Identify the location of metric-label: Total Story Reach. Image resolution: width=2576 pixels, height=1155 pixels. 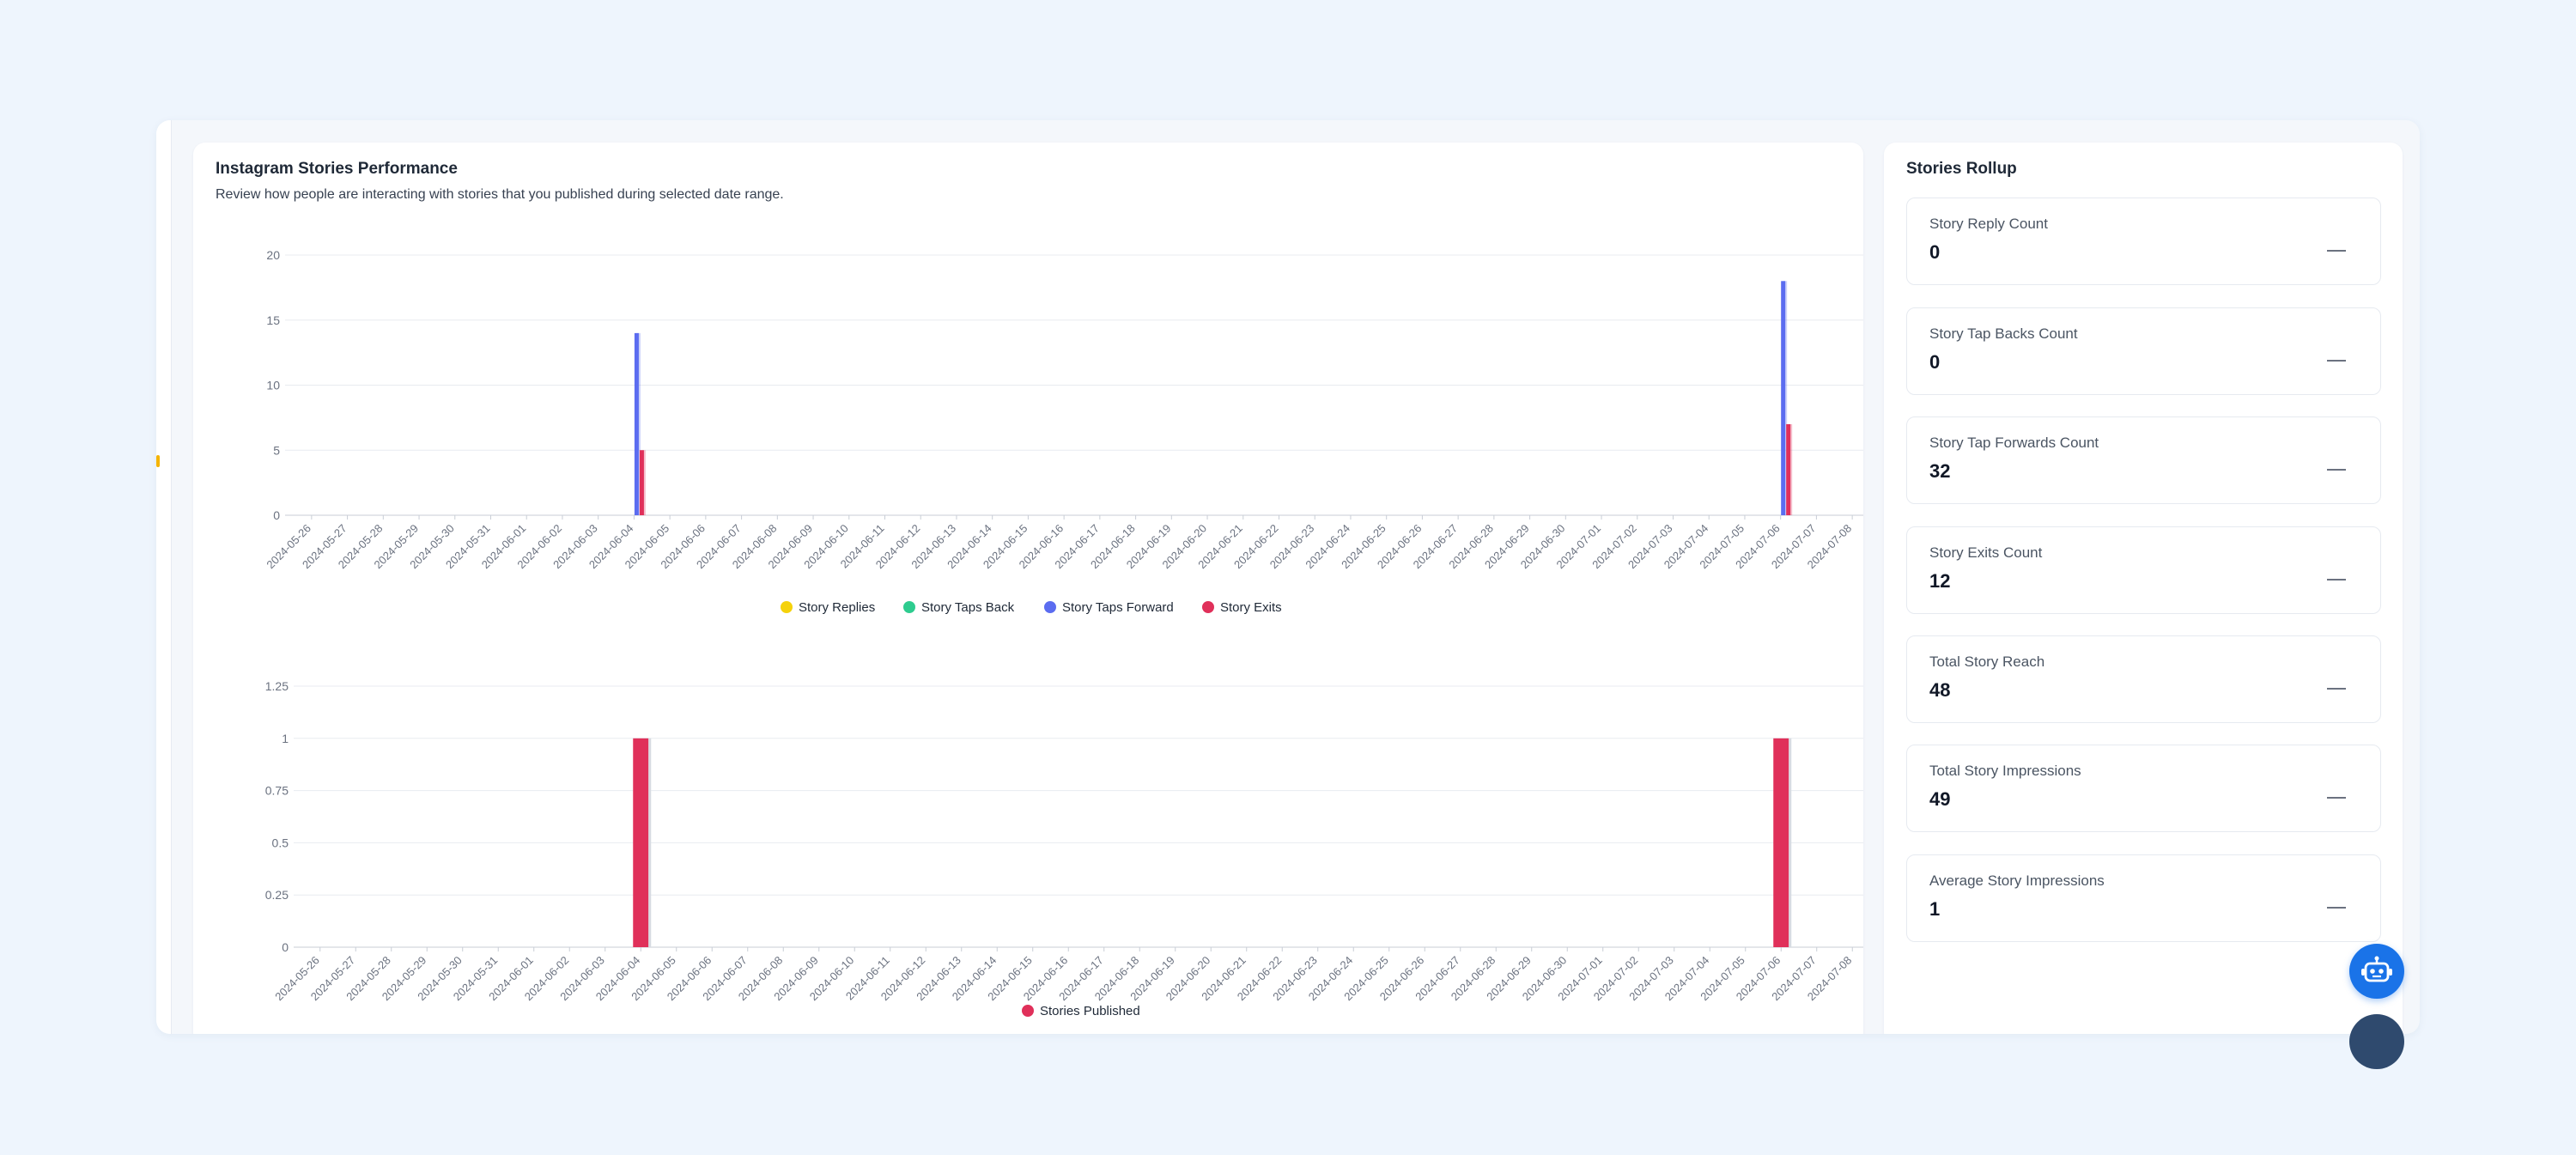
(1987, 661).